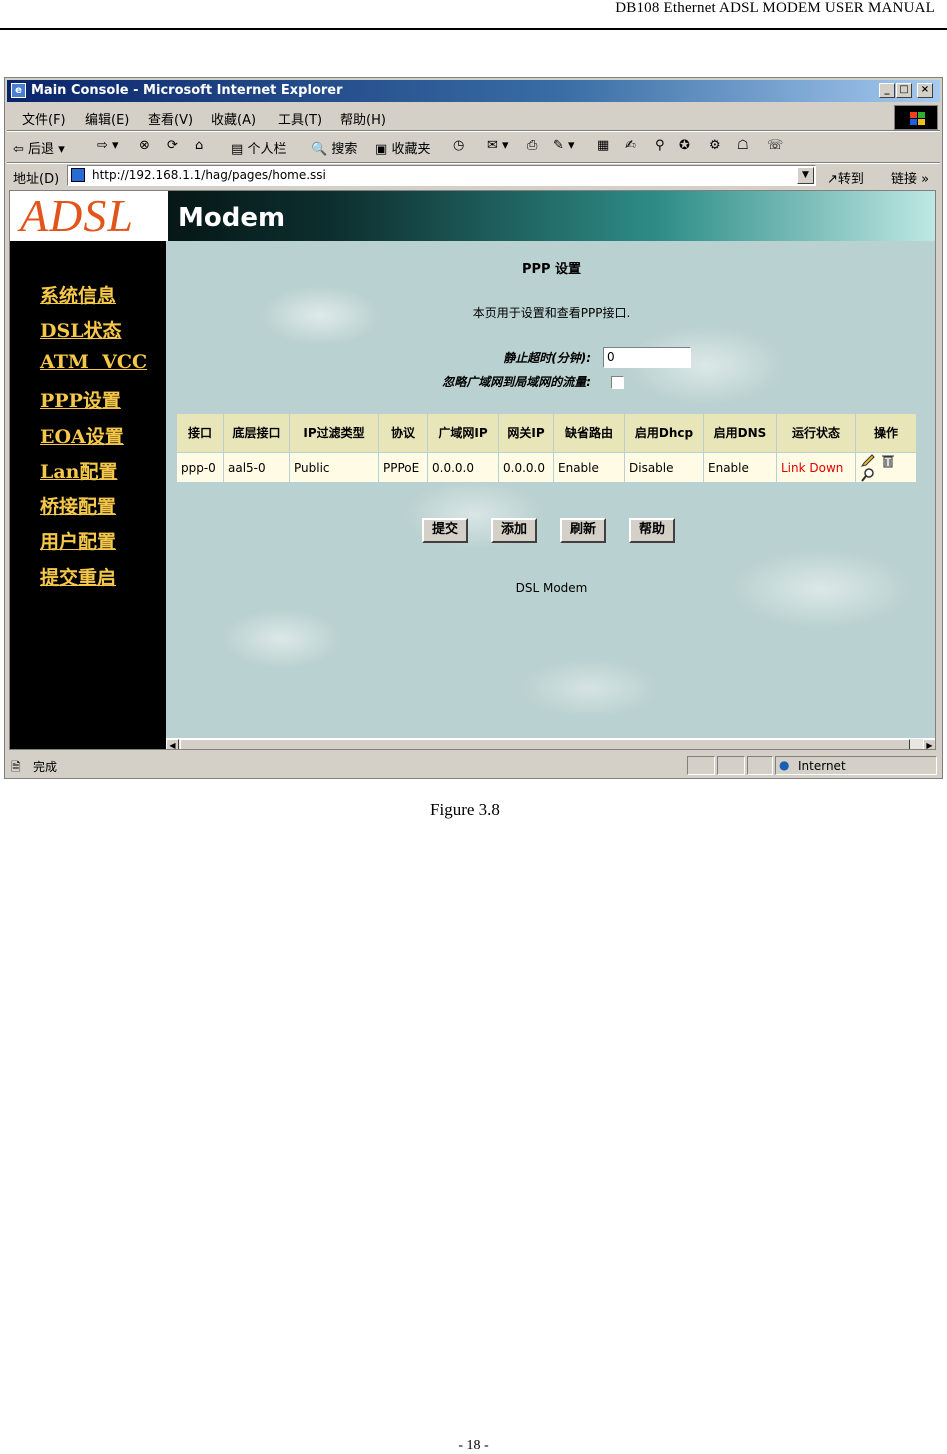 The width and height of the screenshot is (947, 1454). Describe the element at coordinates (743, 145) in the screenshot. I see `network-icon: ☖` at that location.